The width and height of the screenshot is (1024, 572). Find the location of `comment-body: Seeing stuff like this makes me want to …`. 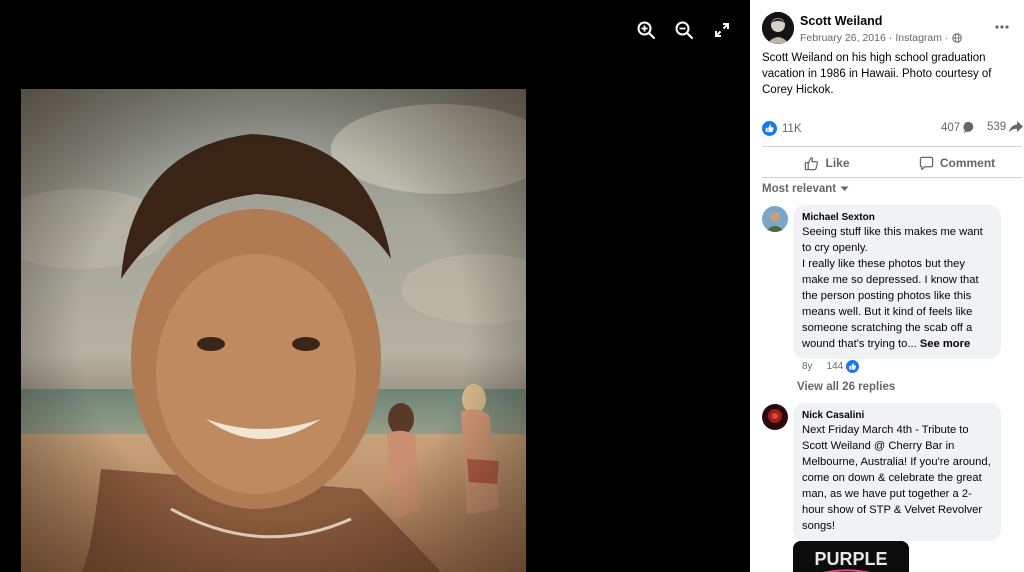

comment-body: Seeing stuff like this makes me want to … is located at coordinates (892, 288).